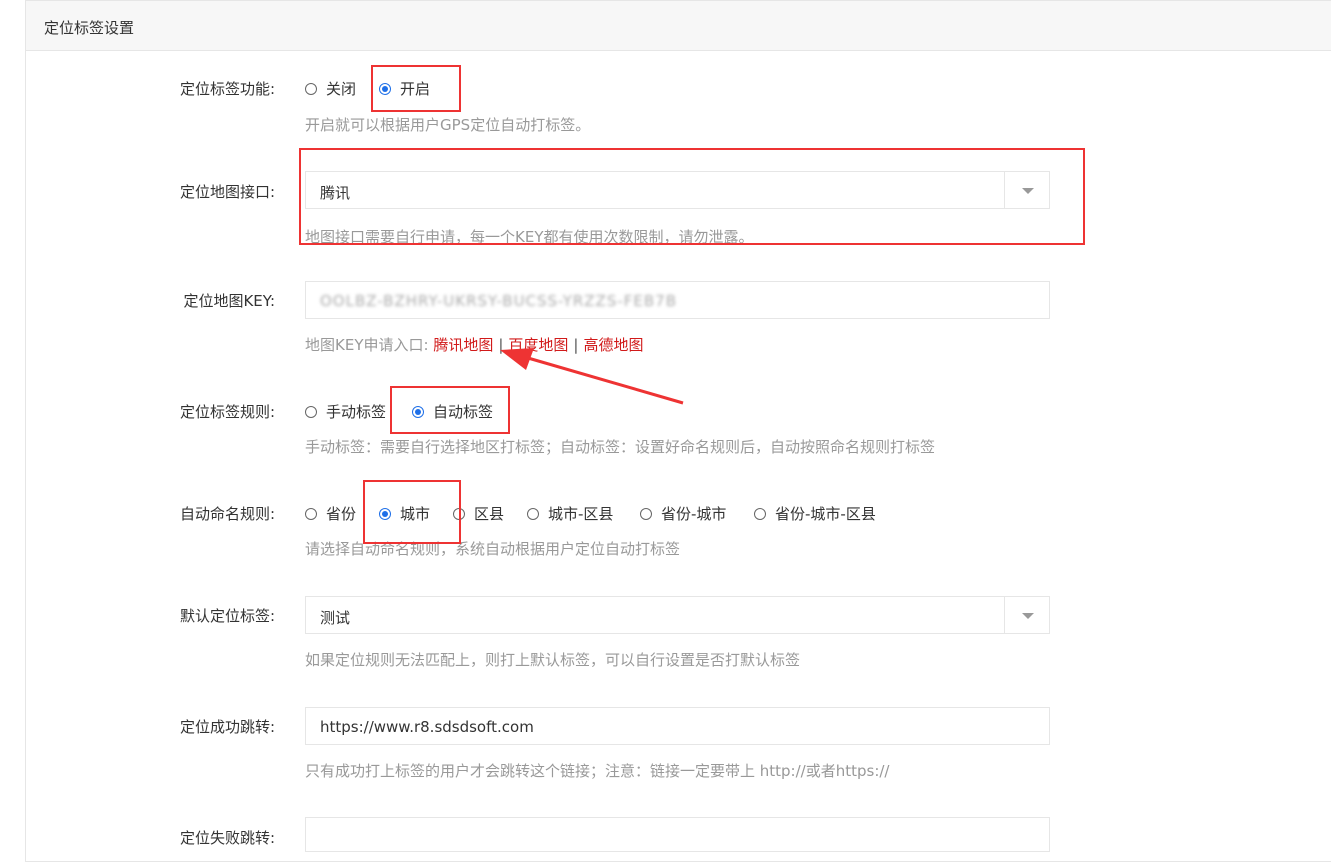 Image resolution: width=1331 pixels, height=862 pixels. What do you see at coordinates (605, 380) in the screenshot?
I see `arrow-shaft` at bounding box center [605, 380].